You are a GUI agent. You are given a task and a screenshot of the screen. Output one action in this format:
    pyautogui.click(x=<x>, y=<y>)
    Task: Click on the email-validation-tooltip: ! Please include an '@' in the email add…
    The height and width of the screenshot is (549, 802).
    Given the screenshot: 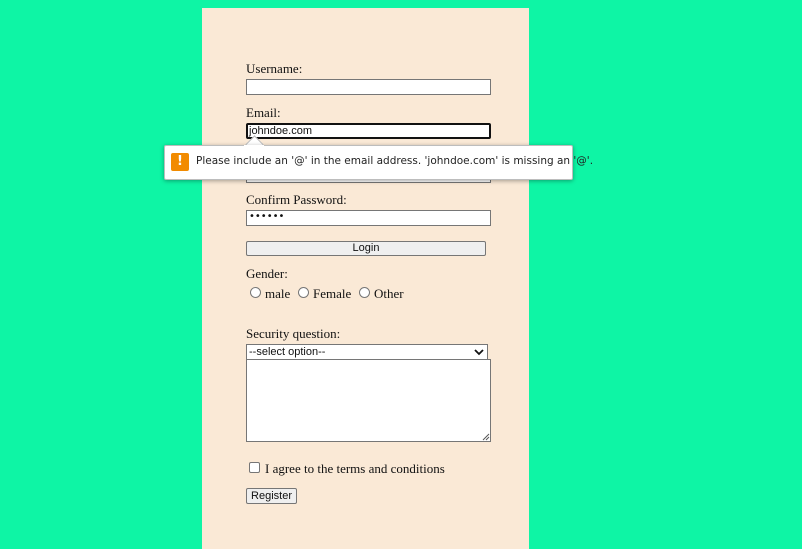 What is the action you would take?
    pyautogui.click(x=378, y=162)
    